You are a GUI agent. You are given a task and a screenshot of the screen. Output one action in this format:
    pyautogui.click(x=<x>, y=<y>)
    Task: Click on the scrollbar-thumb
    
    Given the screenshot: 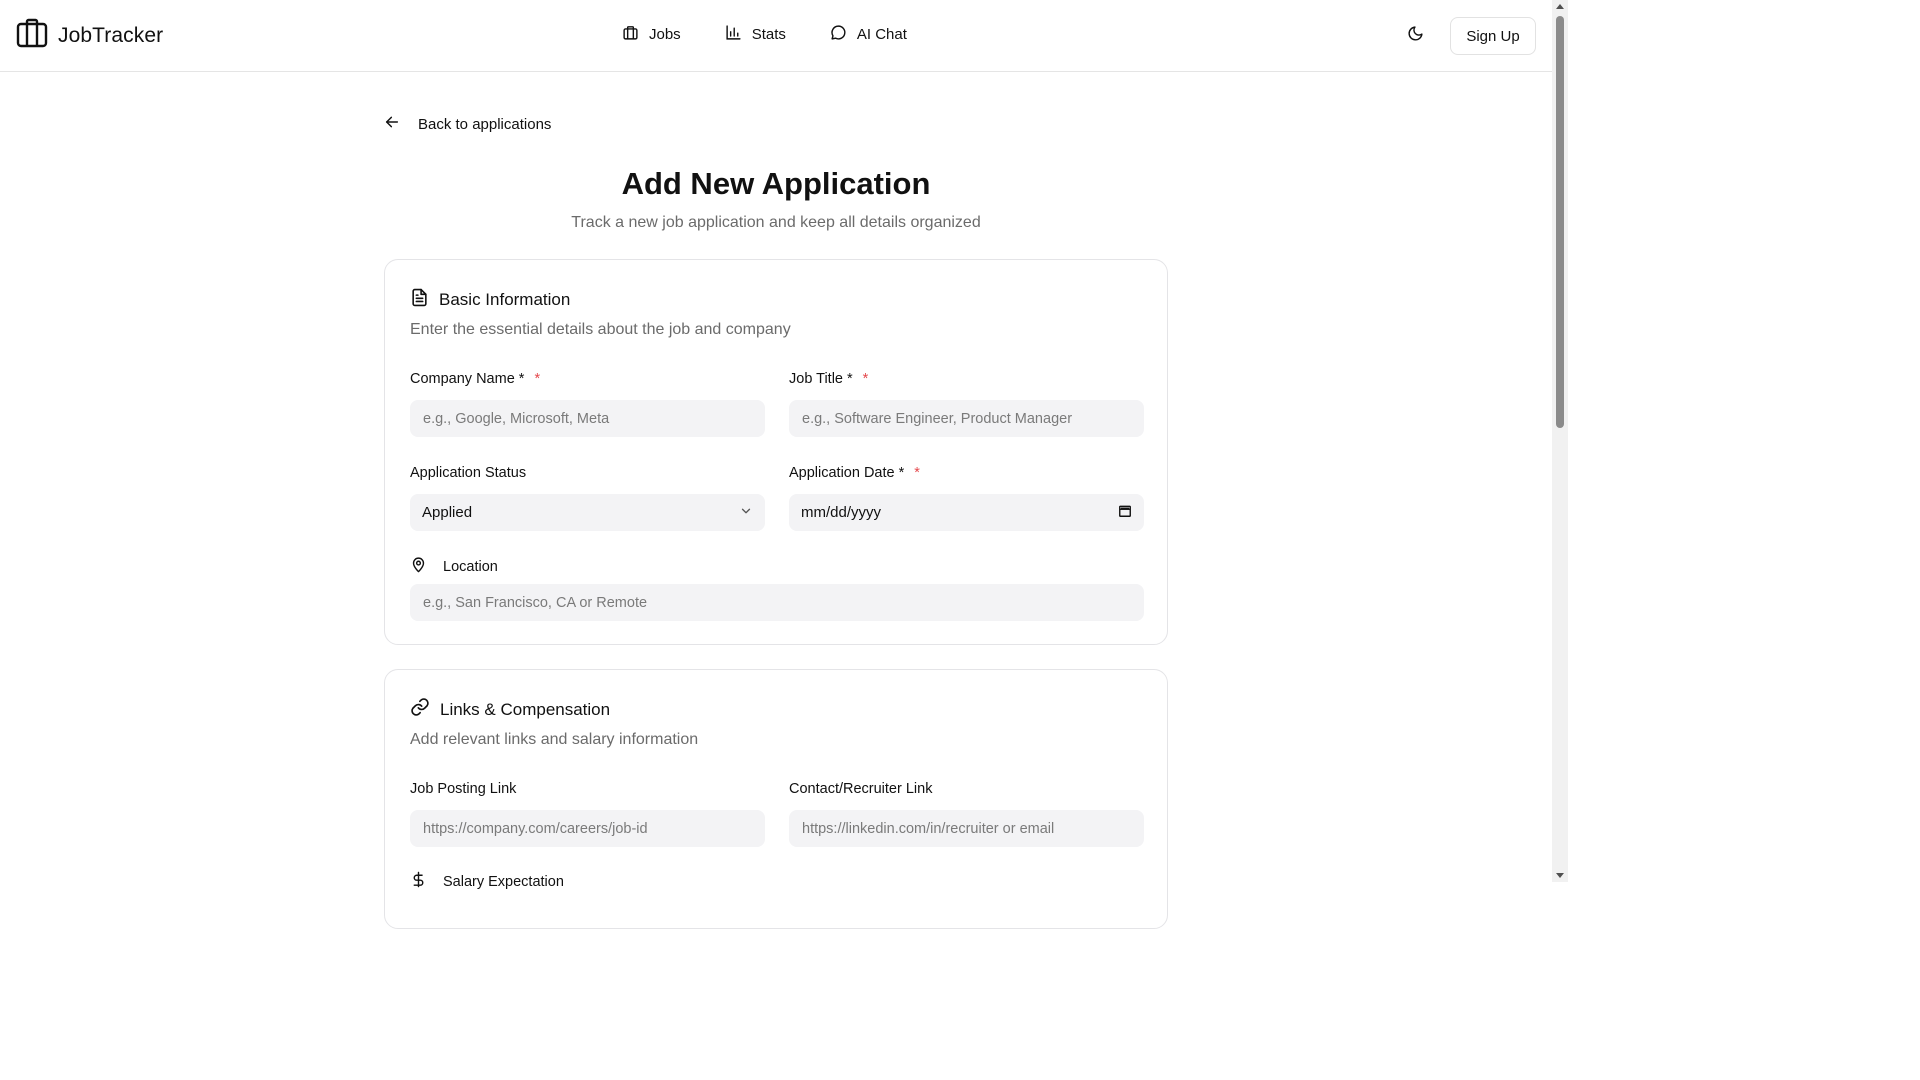 What is the action you would take?
    pyautogui.click(x=1560, y=222)
    